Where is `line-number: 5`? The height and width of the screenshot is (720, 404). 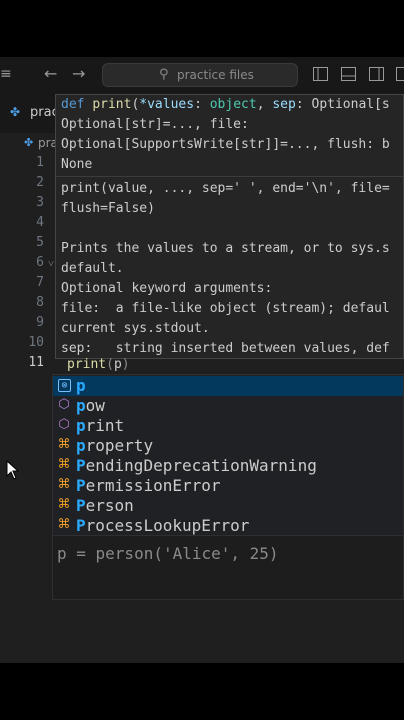
line-number: 5 is located at coordinates (40, 242).